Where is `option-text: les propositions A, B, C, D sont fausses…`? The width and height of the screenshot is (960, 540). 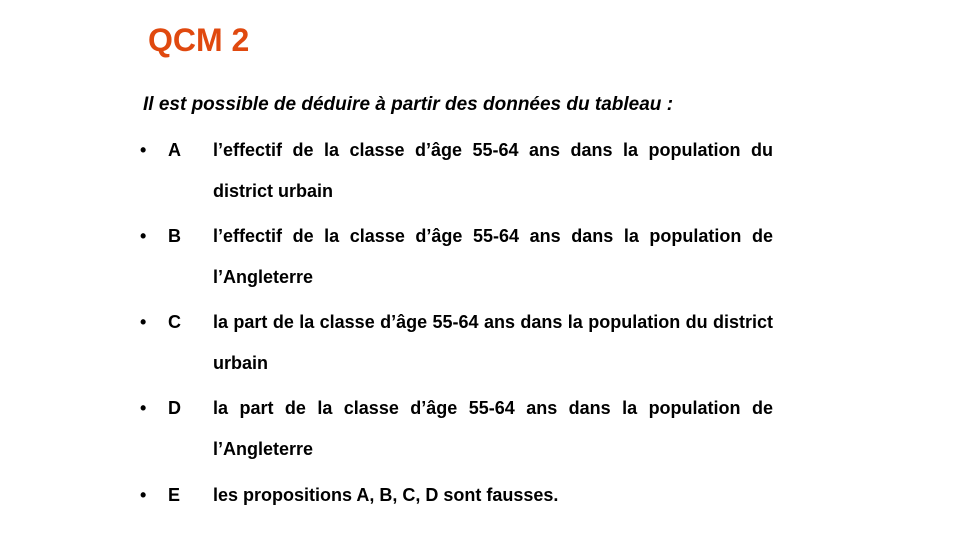
option-text: les propositions A, B, C, D sont fausses… is located at coordinates (386, 495).